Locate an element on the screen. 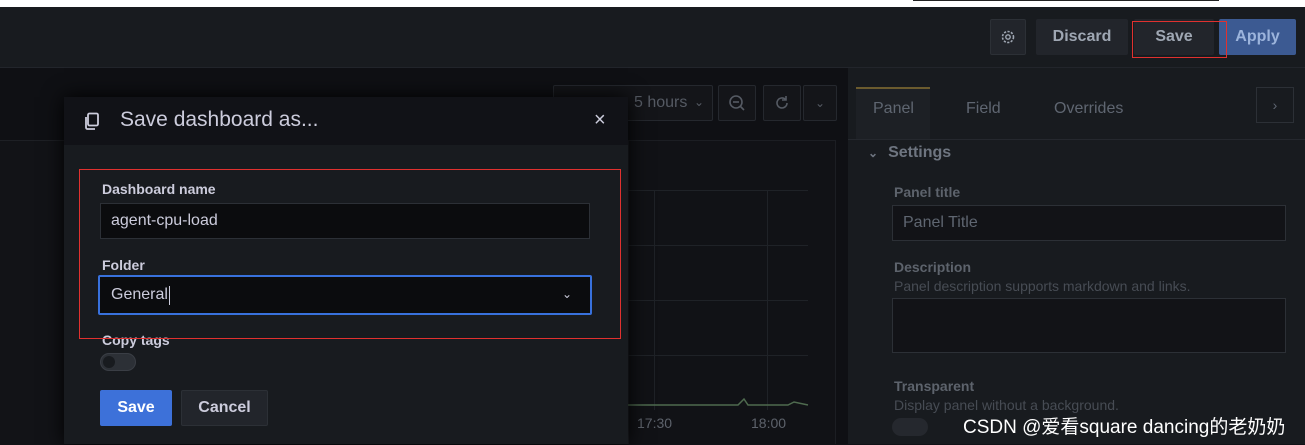  dashboard-name-value: agent-cpu-load is located at coordinates (164, 220).